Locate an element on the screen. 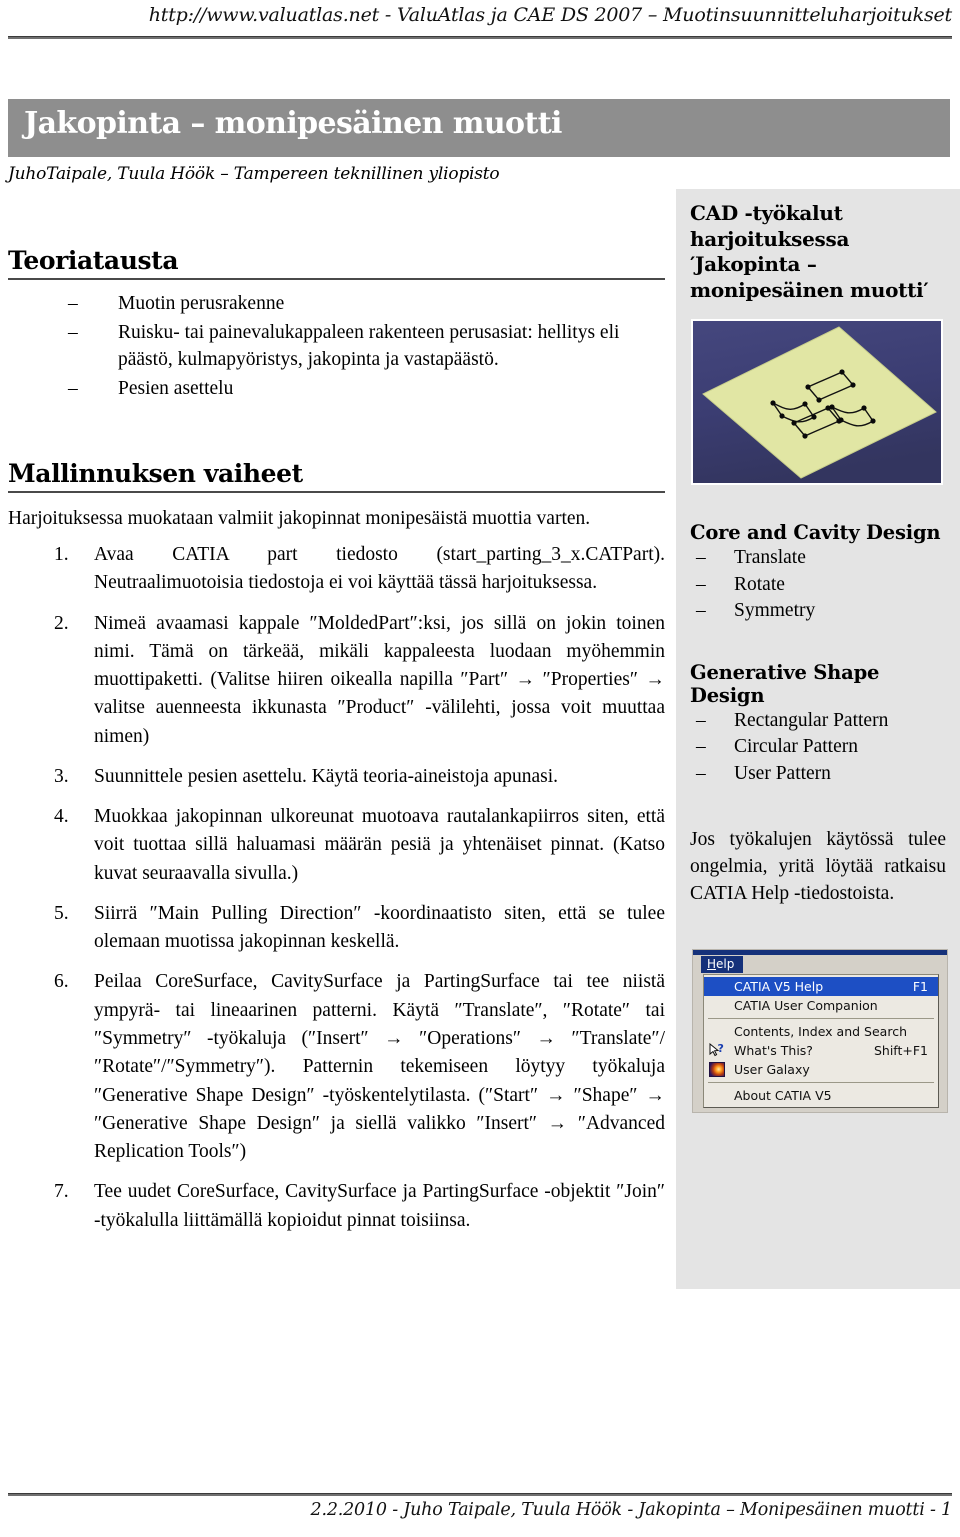  menu-item-label: What's This? is located at coordinates (773, 1051).